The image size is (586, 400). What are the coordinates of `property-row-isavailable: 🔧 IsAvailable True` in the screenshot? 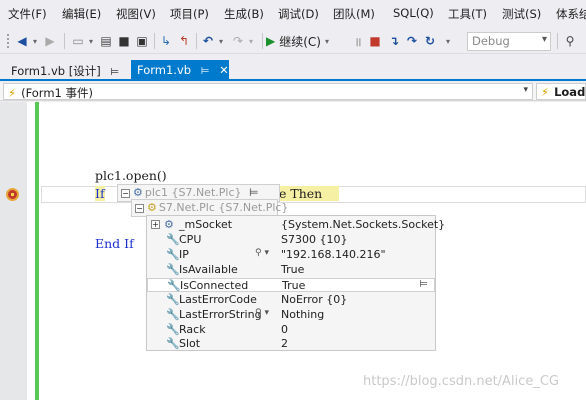 It's located at (291, 270).